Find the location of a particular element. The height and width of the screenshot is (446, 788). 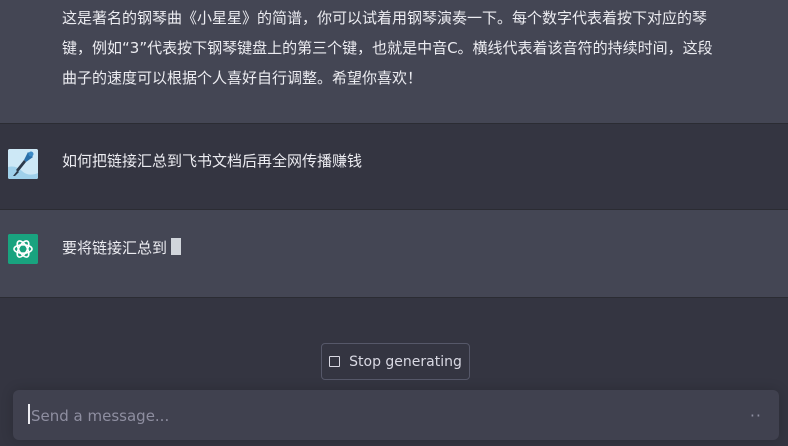

assistant-avatar is located at coordinates (23, 249).